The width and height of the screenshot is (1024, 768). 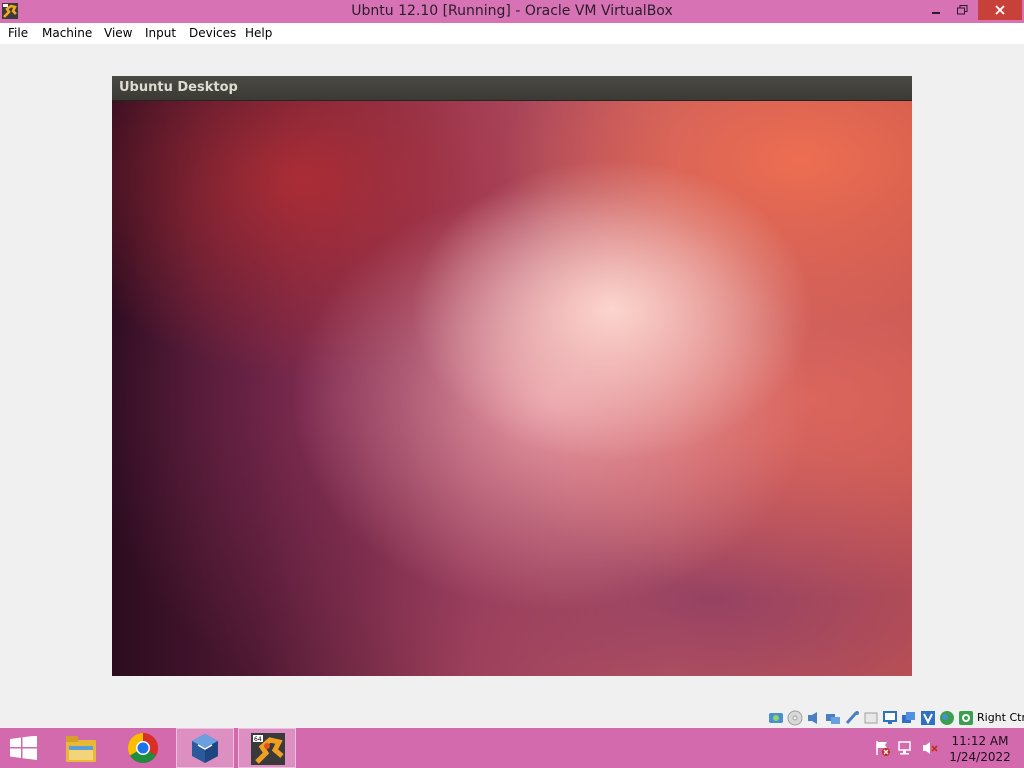 What do you see at coordinates (1000, 10) in the screenshot?
I see `close-icon` at bounding box center [1000, 10].